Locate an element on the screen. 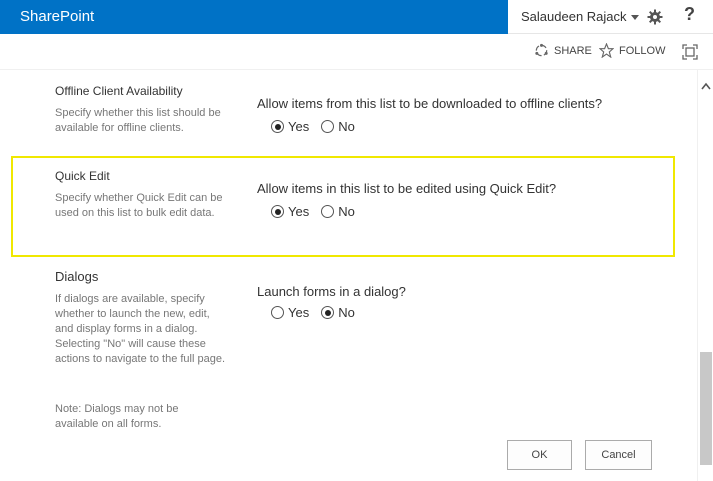 Image resolution: width=713 pixels, height=481 pixels. dialogs-no-option: No is located at coordinates (338, 312).